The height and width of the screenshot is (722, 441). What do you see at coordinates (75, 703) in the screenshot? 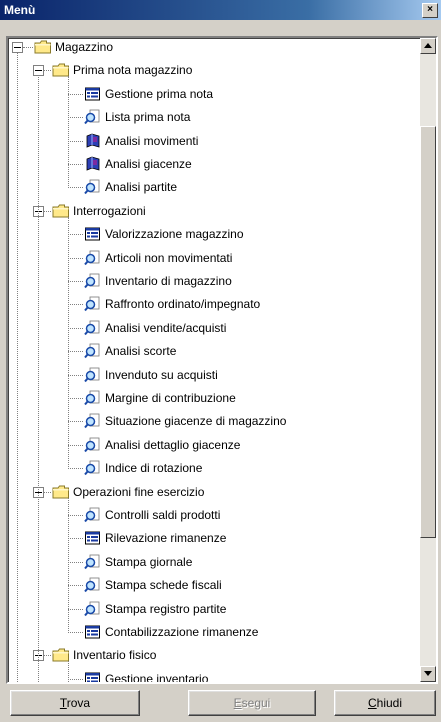
I see `find-button: Trova` at bounding box center [75, 703].